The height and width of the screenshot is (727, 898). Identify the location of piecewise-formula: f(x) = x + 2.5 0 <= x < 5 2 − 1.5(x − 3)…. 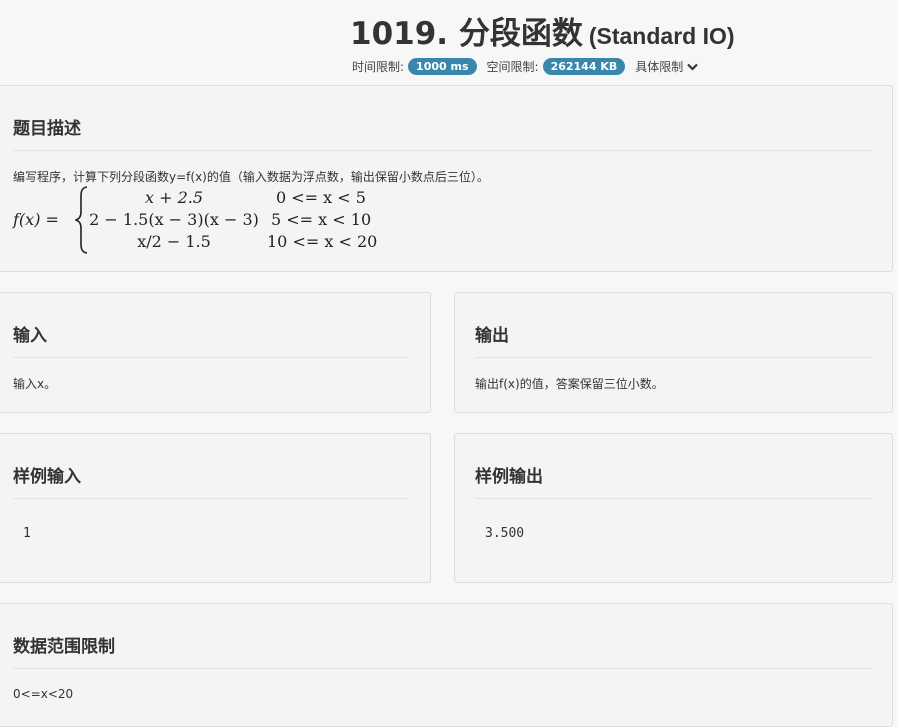
(203, 221).